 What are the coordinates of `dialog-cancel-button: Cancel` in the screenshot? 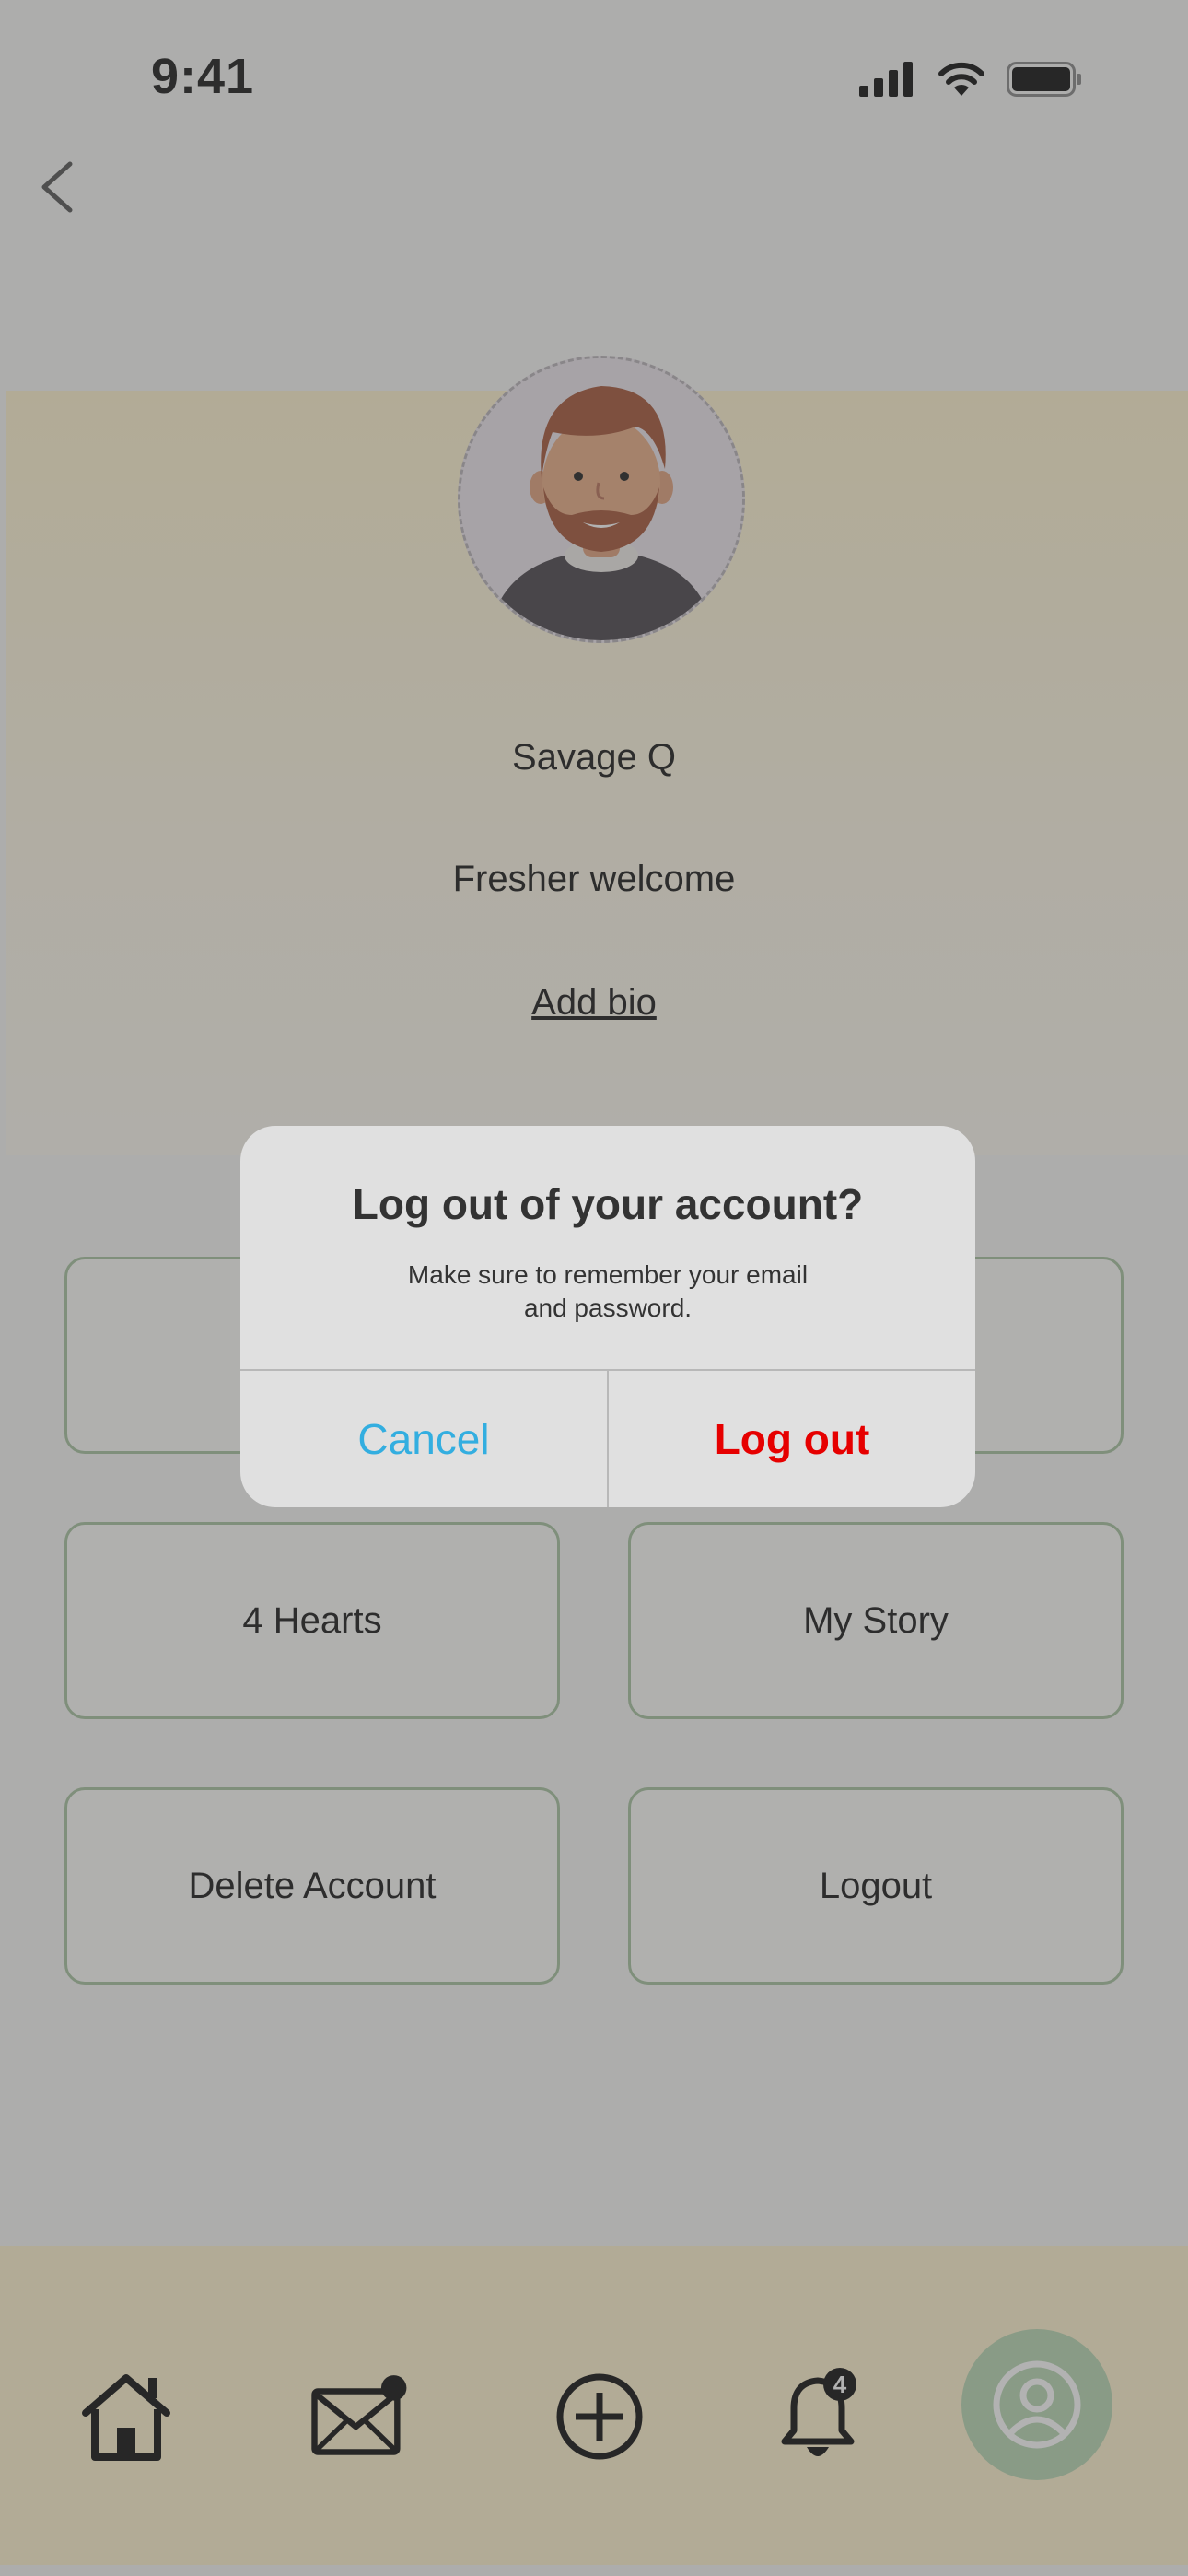 It's located at (423, 1439).